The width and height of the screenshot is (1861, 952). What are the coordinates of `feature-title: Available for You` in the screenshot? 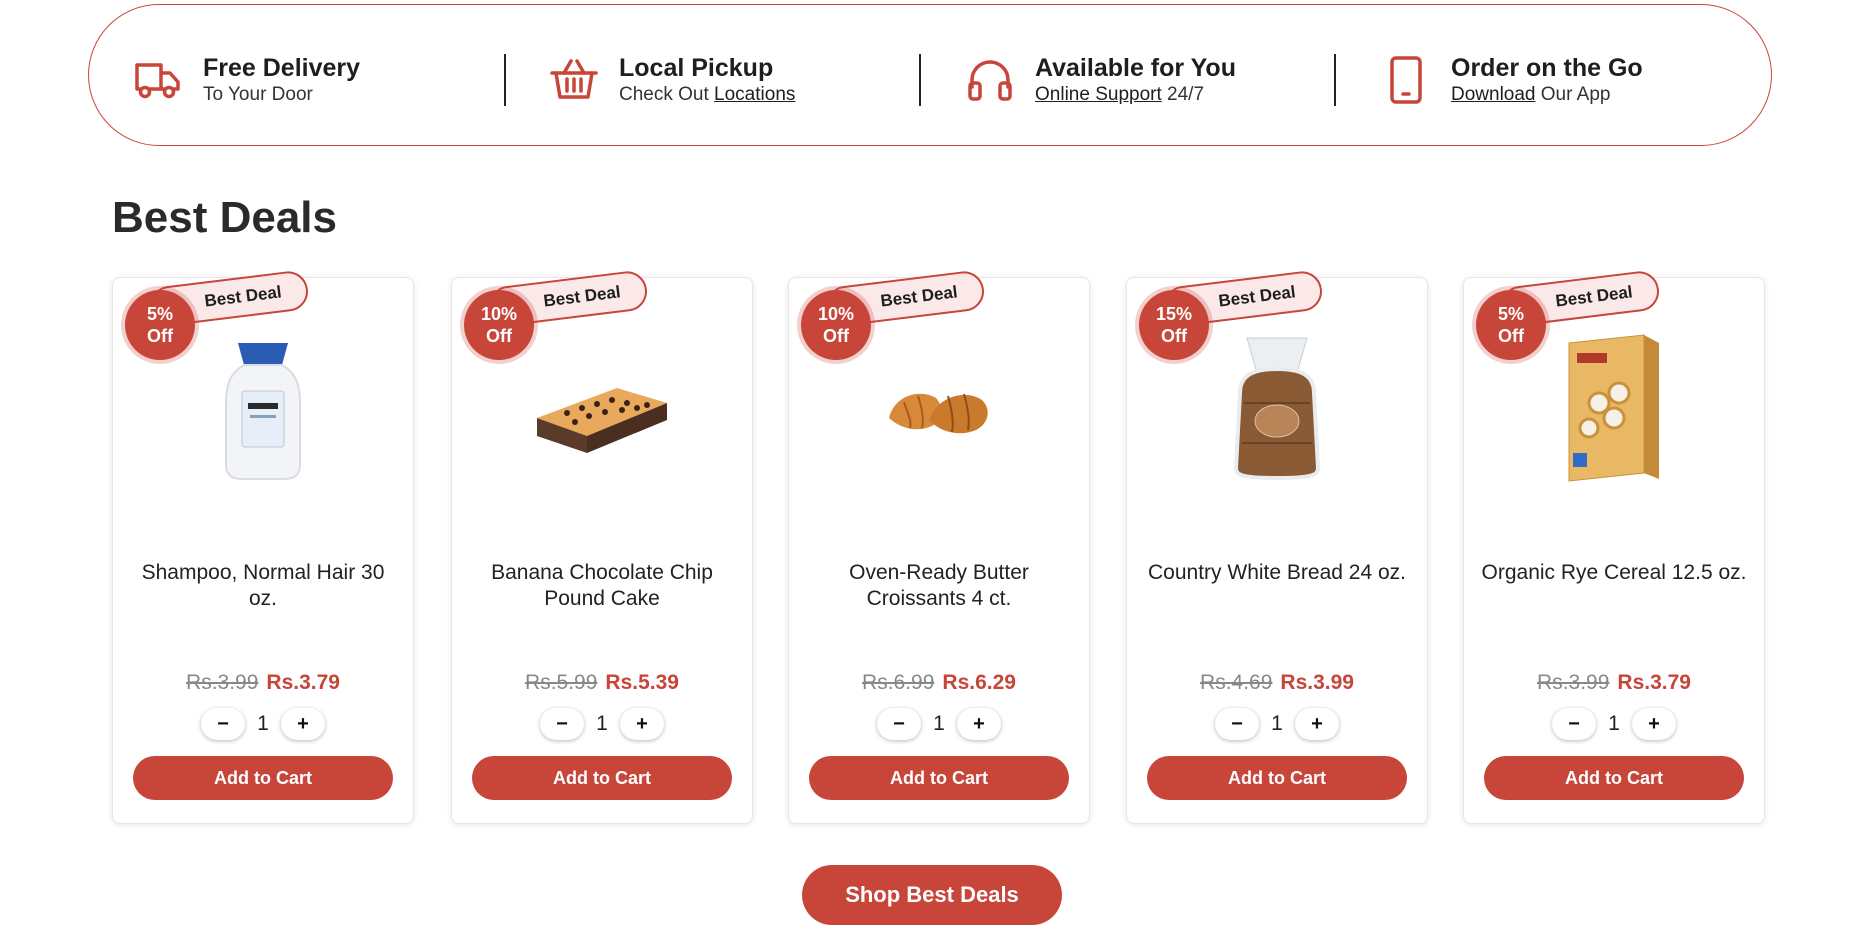 It's located at (1135, 68).